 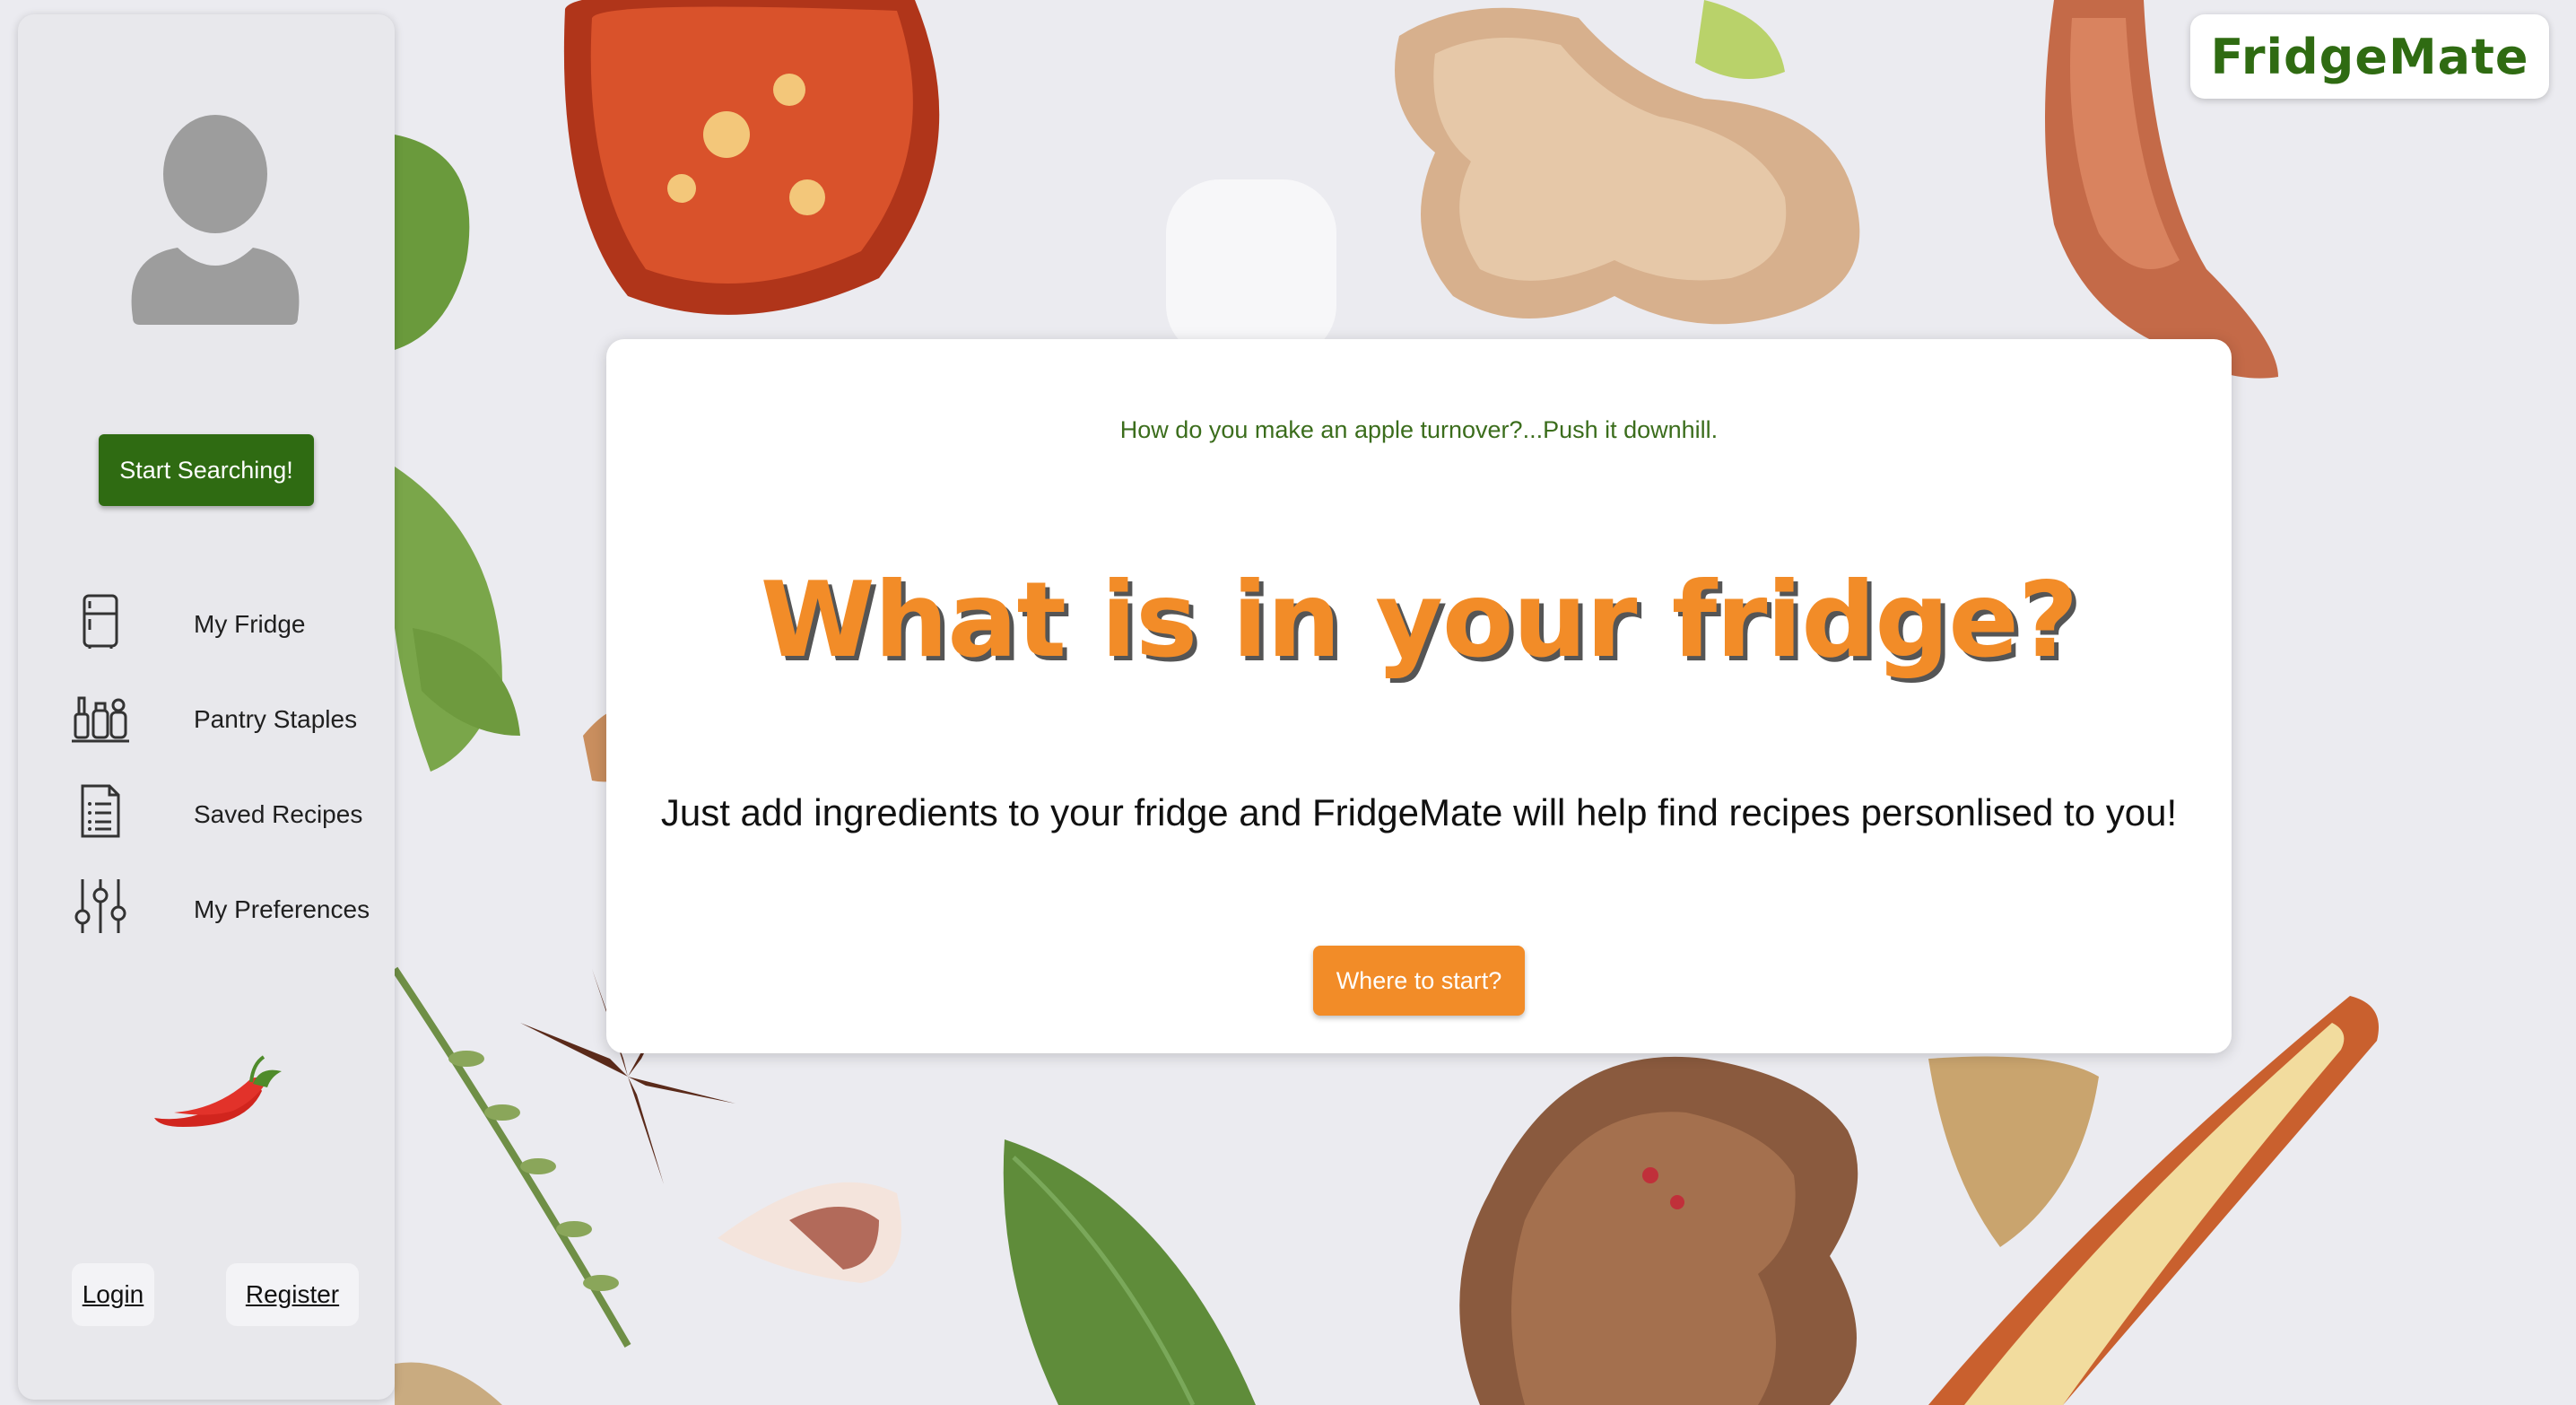 I want to click on where-to-start-button: Where to start?, so click(x=1419, y=981).